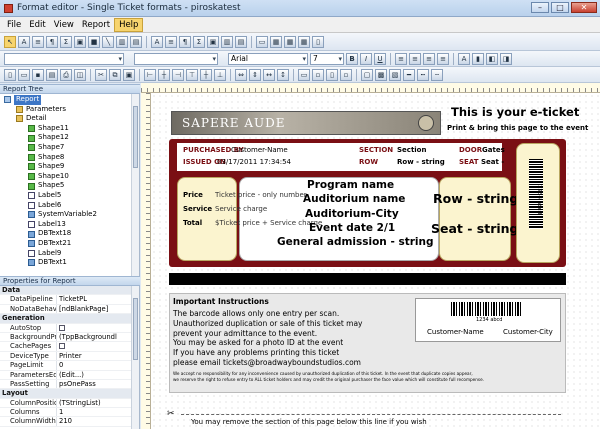 The height and width of the screenshot is (429, 600). I want to click on line-tool-icon: ╲, so click(108, 41).